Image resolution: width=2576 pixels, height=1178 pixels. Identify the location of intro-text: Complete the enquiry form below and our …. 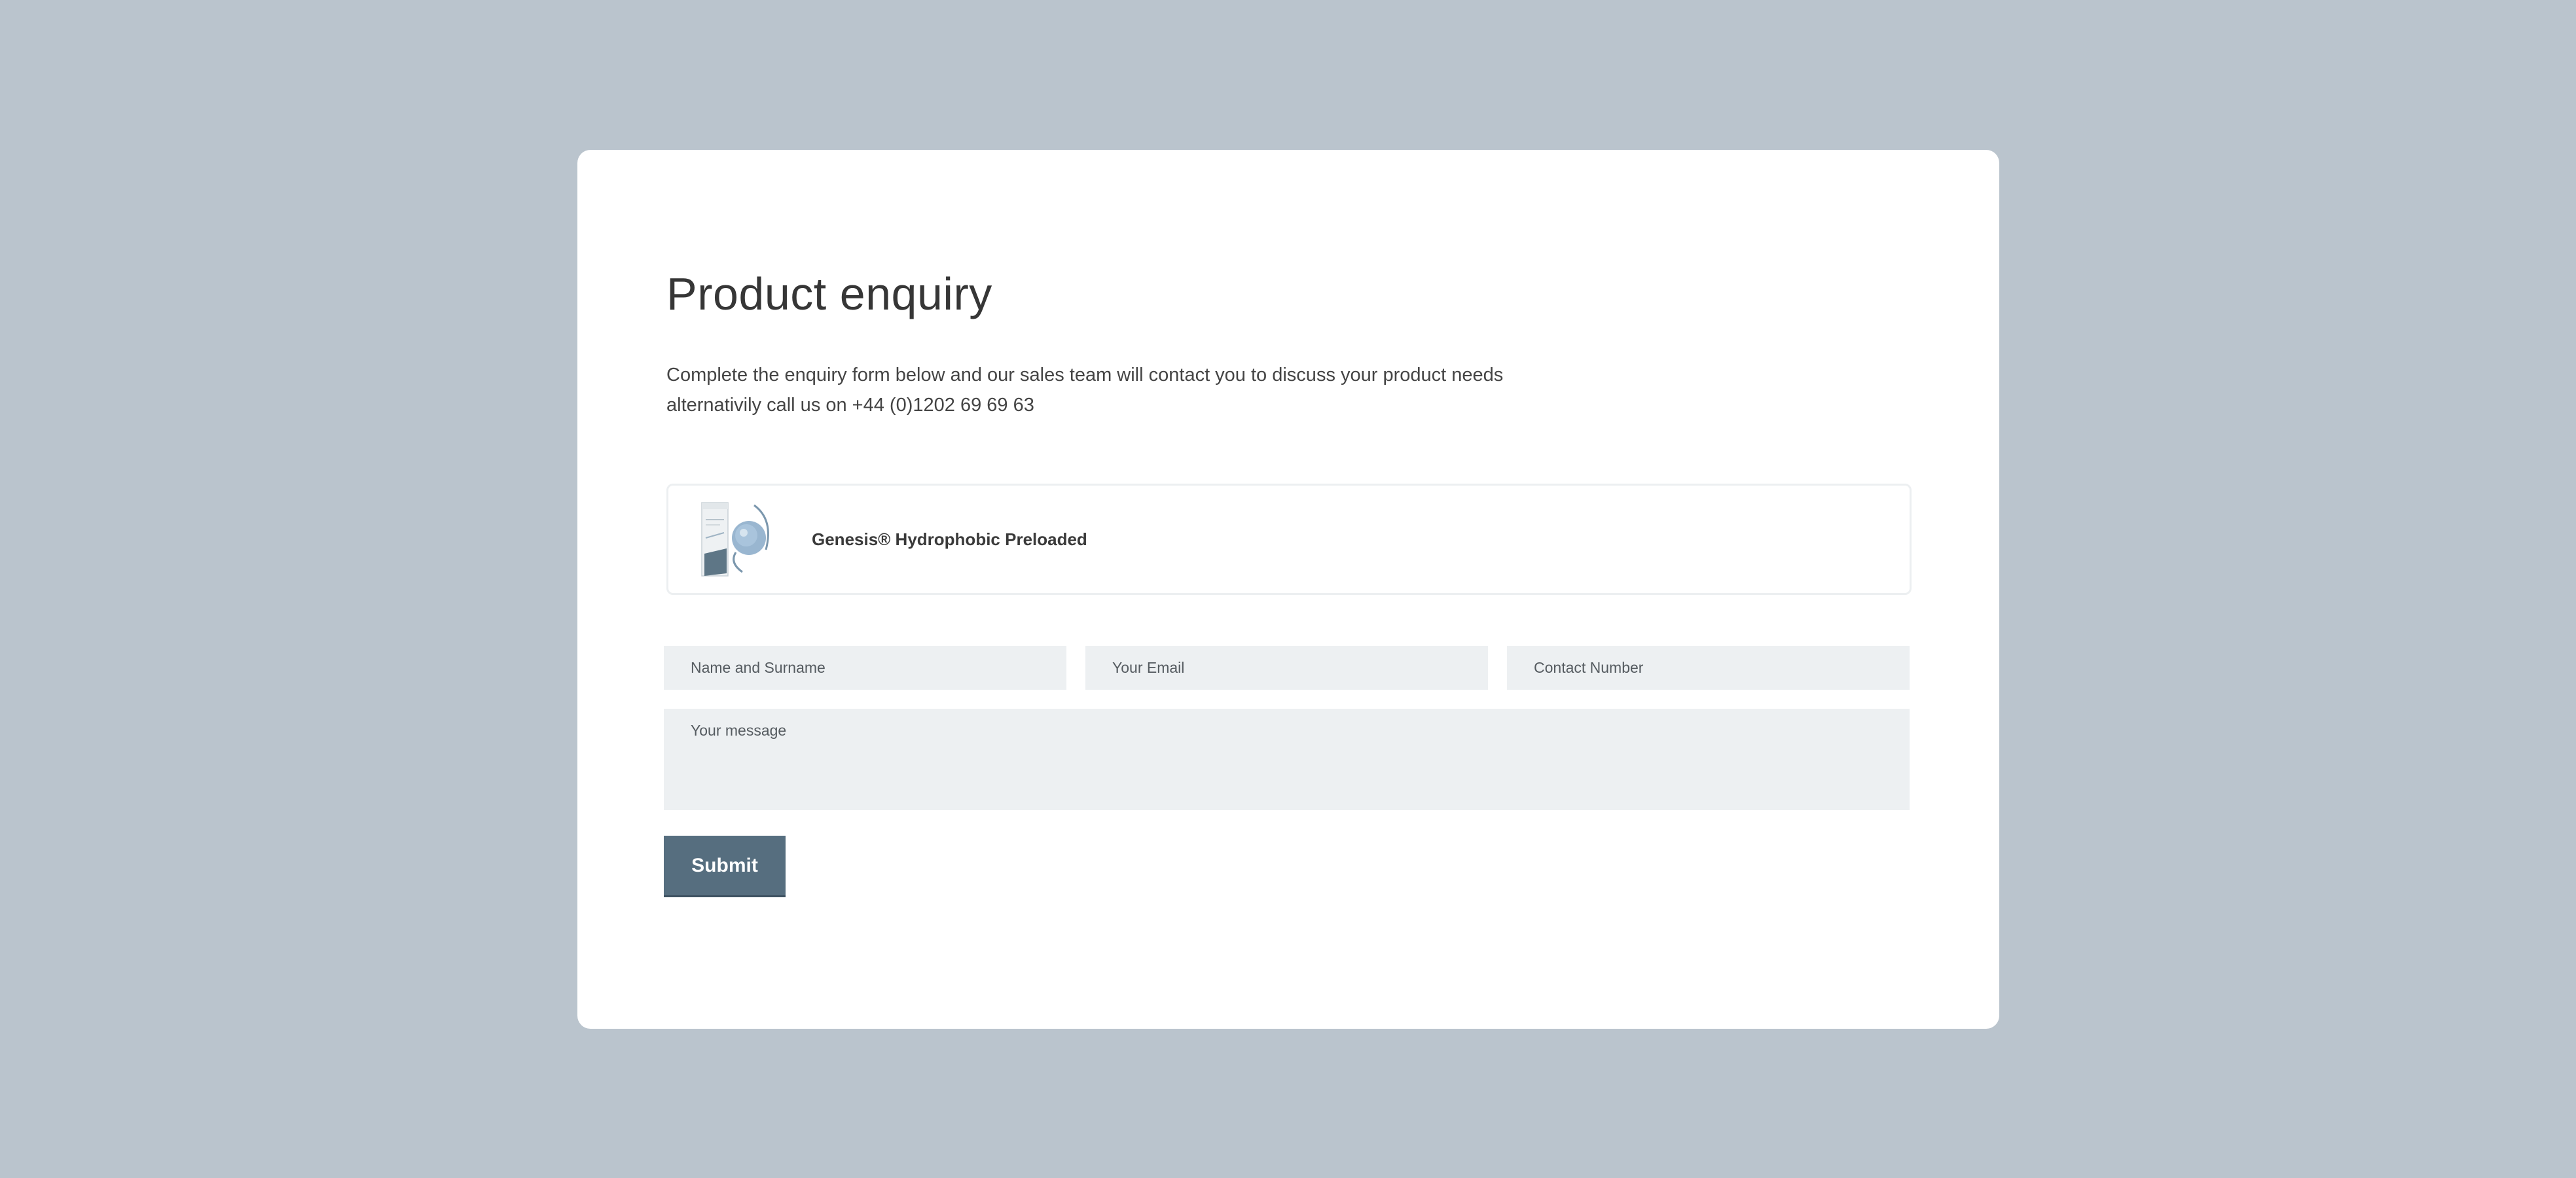
(1124, 390).